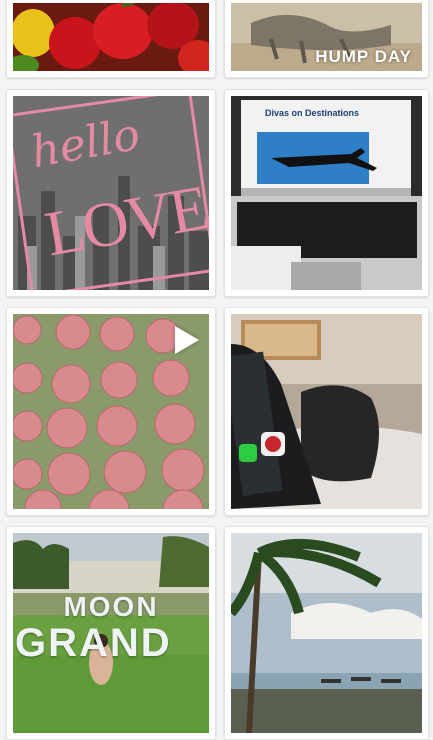 This screenshot has height=740, width=433. I want to click on laptop-photo: Divas on Destinations, so click(326, 193).